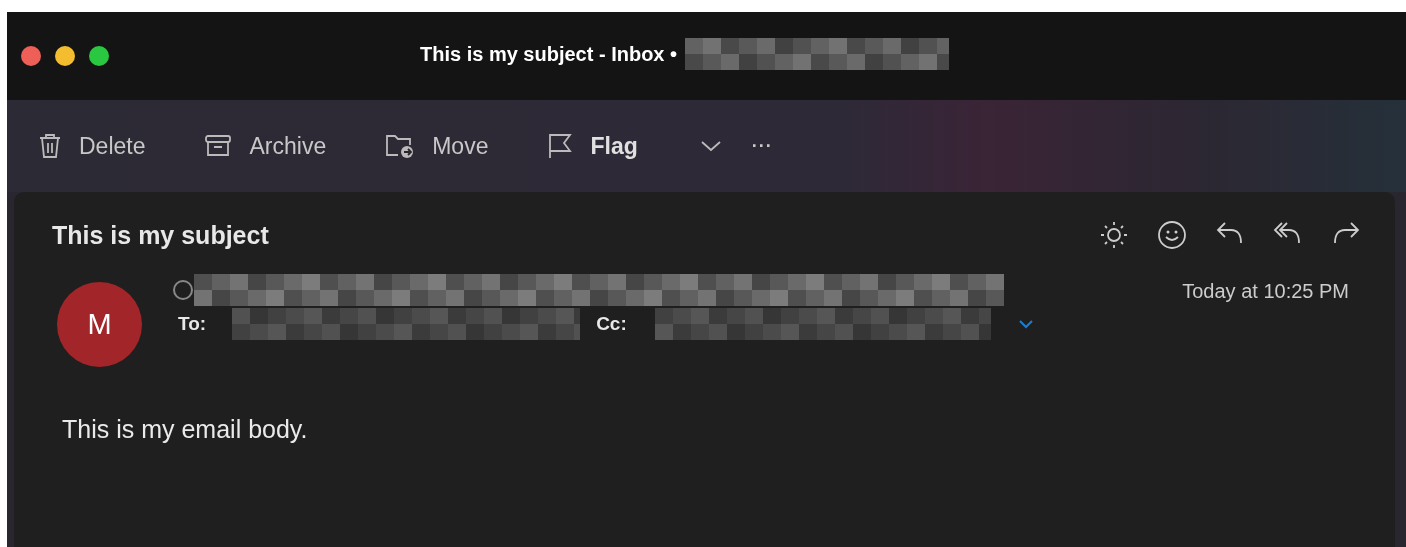 This screenshot has width=1406, height=547. What do you see at coordinates (441, 146) in the screenshot?
I see `move-button: Move` at bounding box center [441, 146].